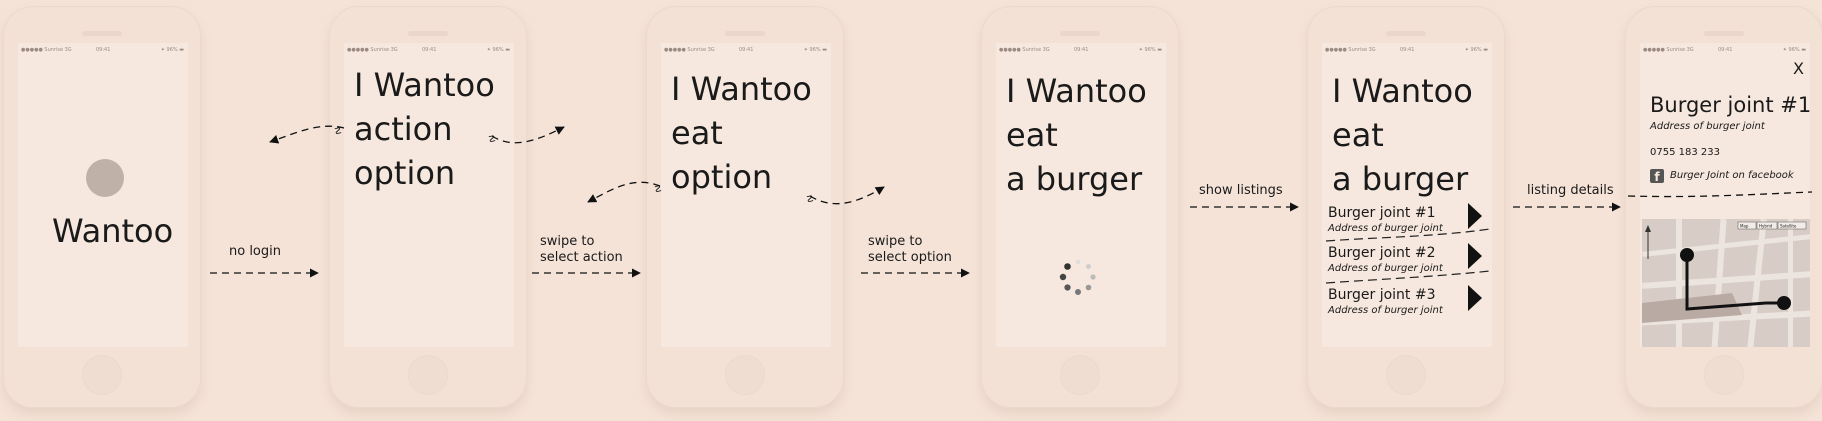  I want to click on transition-swipe-action-line2: select action, so click(581, 257).